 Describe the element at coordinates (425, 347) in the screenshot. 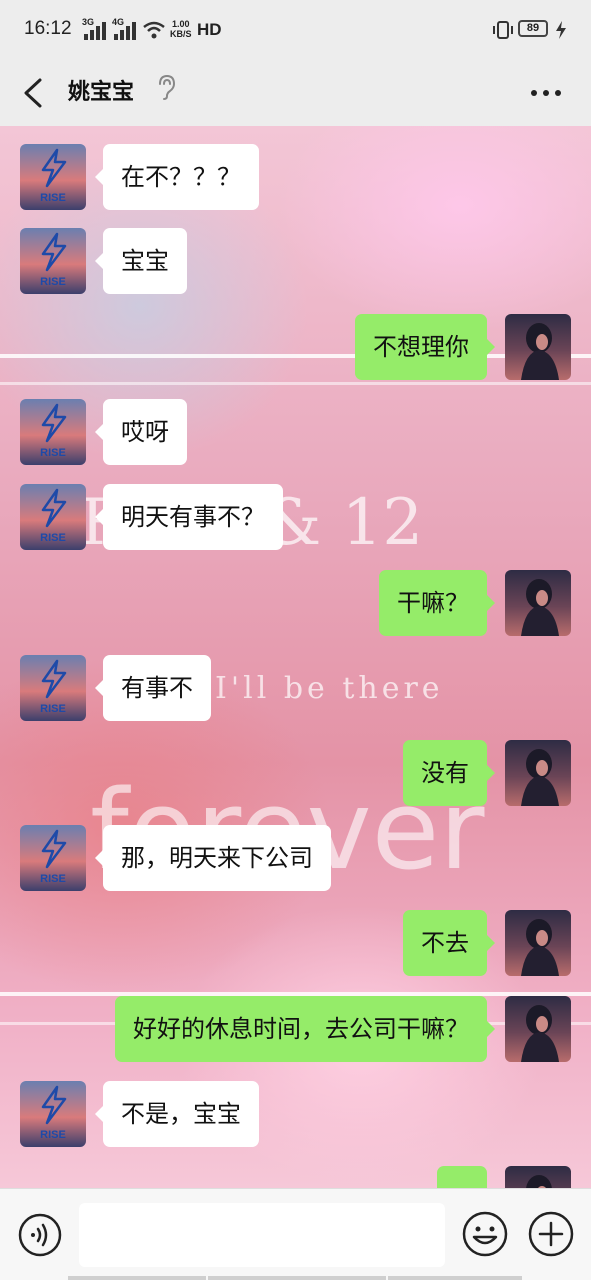

I see `outgoing-message-bubble: 不想理你` at that location.